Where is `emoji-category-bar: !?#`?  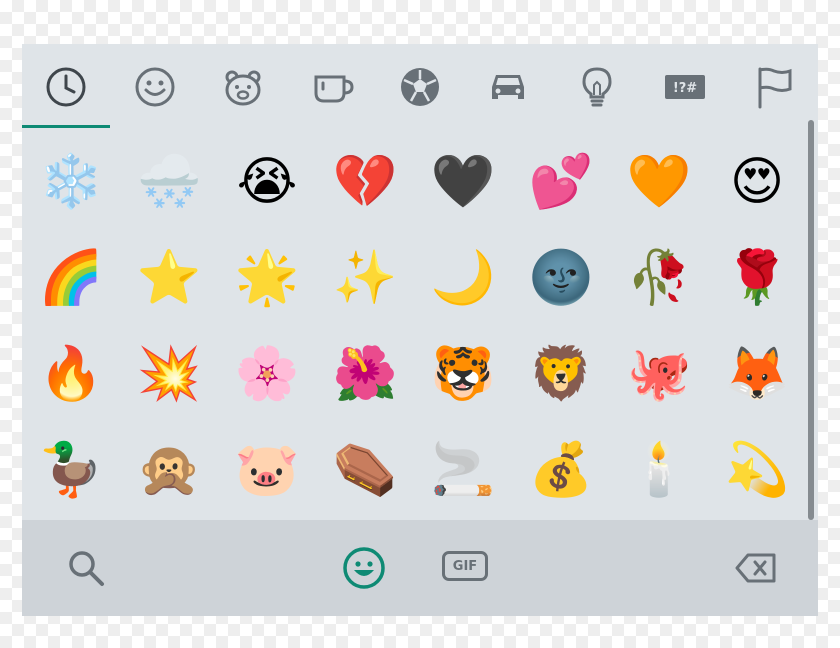 emoji-category-bar: !?# is located at coordinates (420, 87).